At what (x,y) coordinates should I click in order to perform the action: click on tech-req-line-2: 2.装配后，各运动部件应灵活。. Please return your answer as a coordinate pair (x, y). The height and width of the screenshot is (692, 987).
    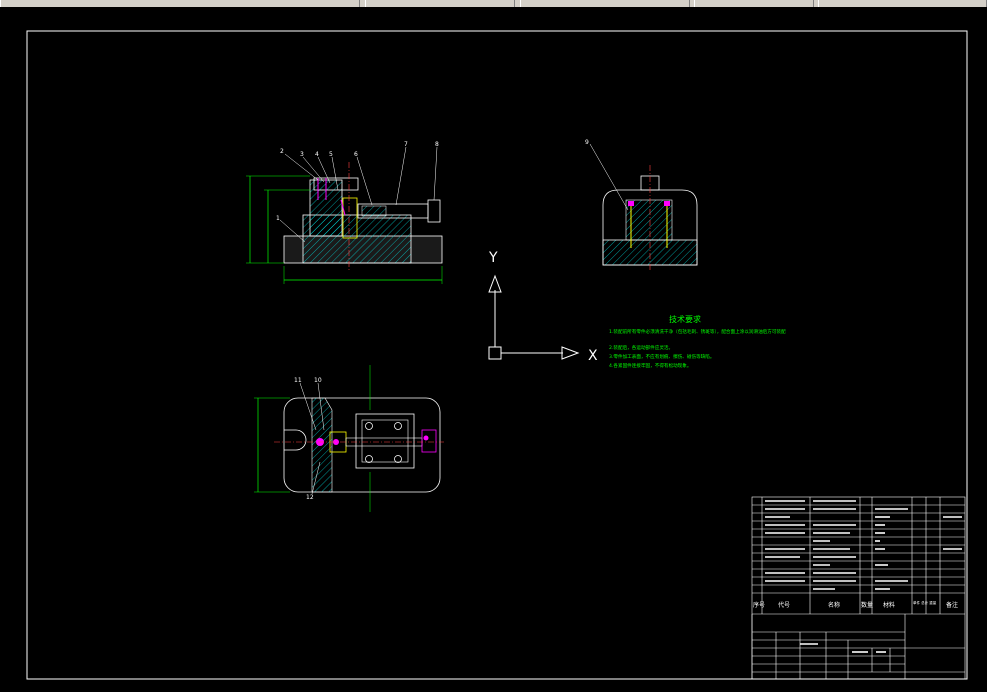
    Looking at the image, I should click on (641, 347).